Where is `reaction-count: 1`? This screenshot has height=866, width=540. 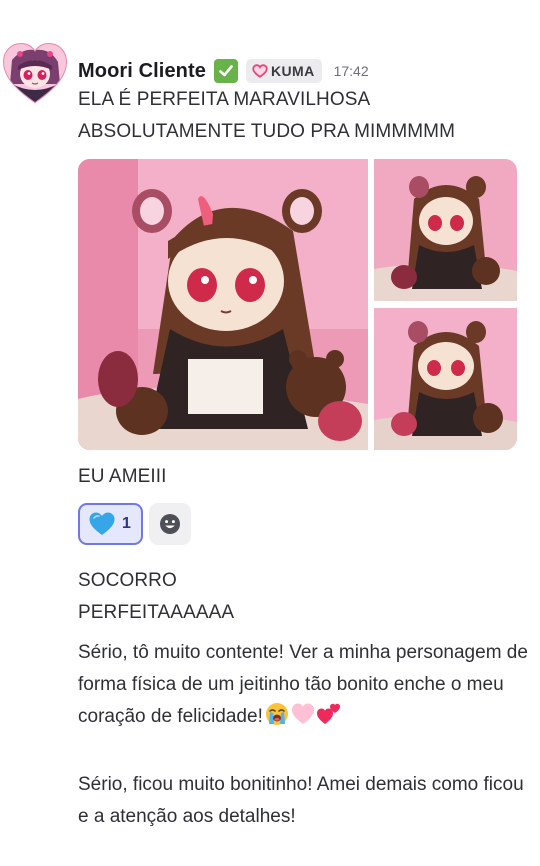 reaction-count: 1 is located at coordinates (126, 523).